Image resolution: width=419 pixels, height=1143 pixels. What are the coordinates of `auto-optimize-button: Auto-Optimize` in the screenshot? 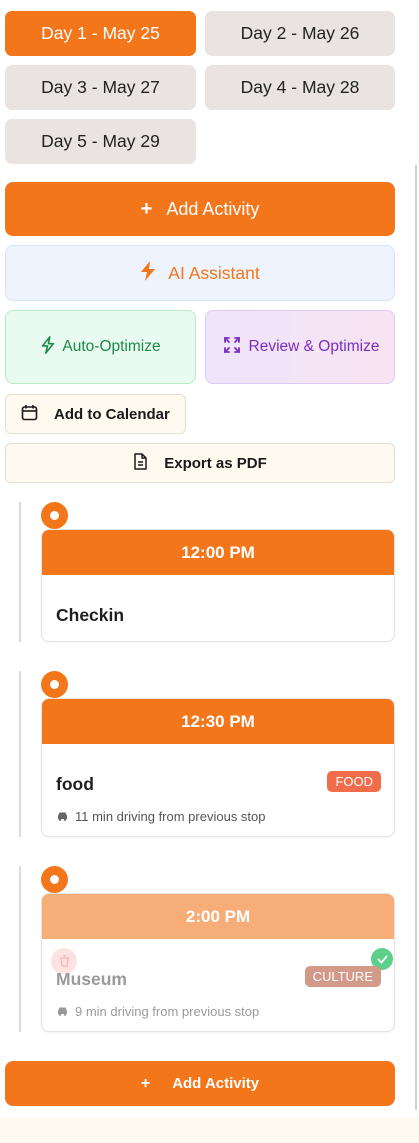 It's located at (100, 347).